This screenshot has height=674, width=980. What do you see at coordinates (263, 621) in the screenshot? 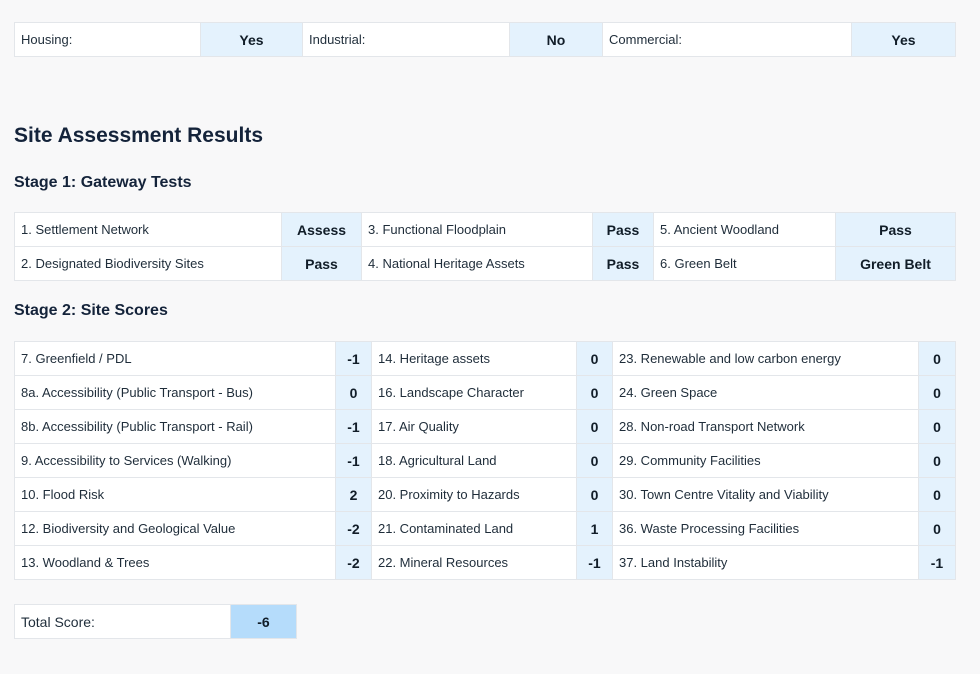
I see `total-score-value: -6` at bounding box center [263, 621].